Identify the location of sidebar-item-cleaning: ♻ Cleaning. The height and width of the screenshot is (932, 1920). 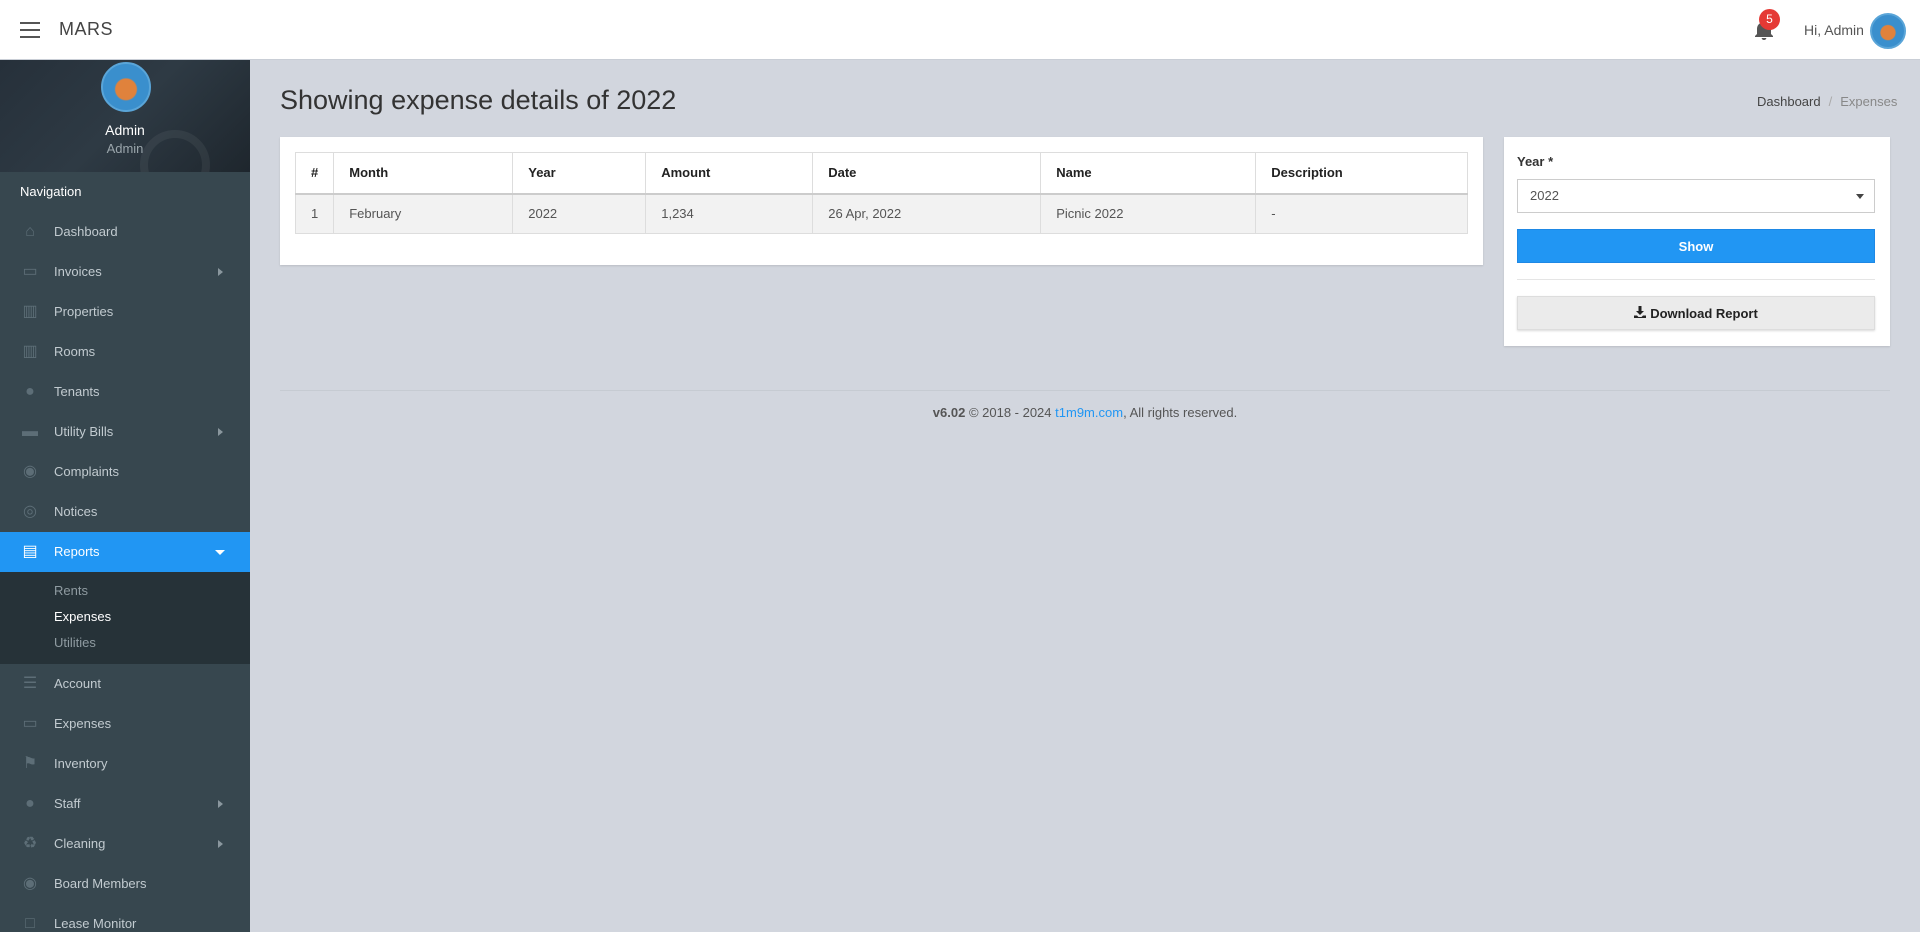
(125, 844).